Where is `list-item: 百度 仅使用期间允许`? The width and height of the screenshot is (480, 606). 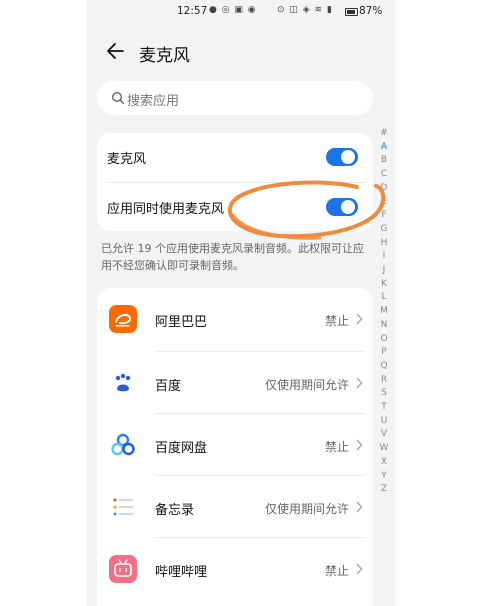 list-item: 百度 仅使用期间允许 is located at coordinates (235, 382).